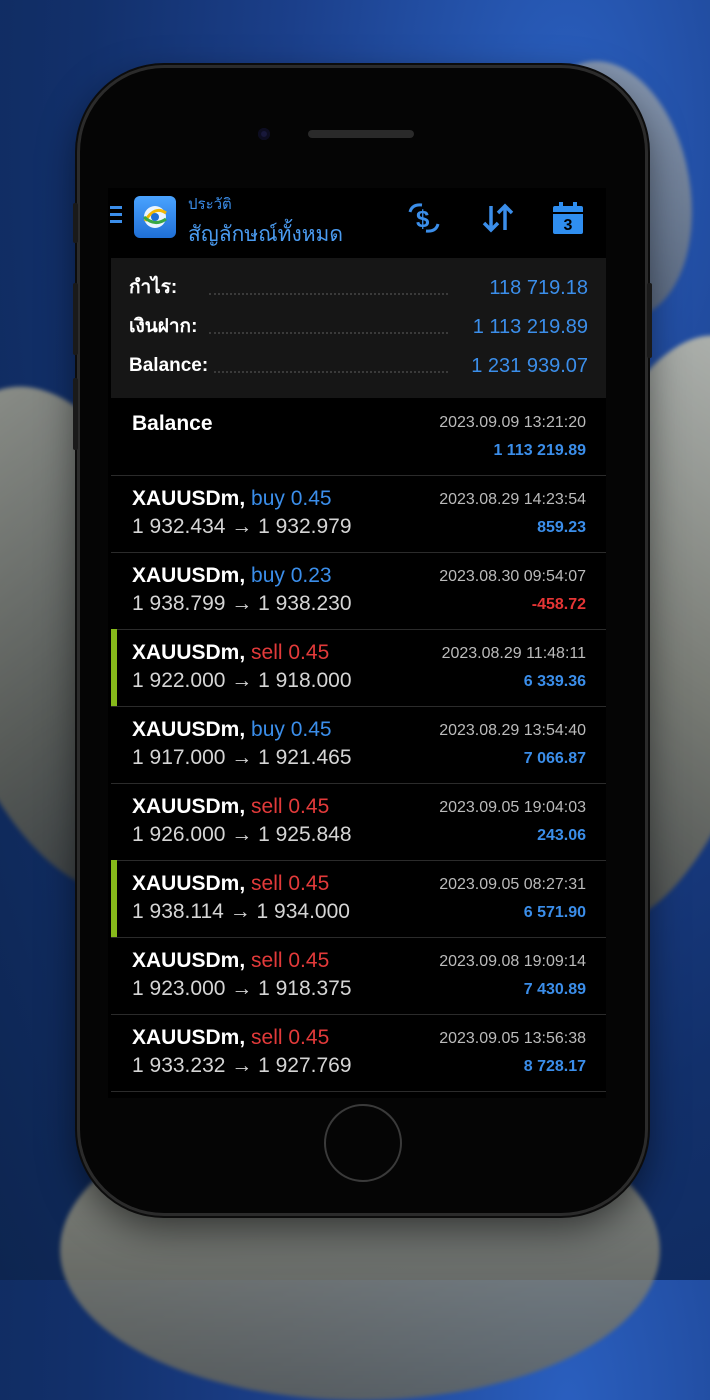 This screenshot has width=710, height=1400. I want to click on sort-icon, so click(498, 218).